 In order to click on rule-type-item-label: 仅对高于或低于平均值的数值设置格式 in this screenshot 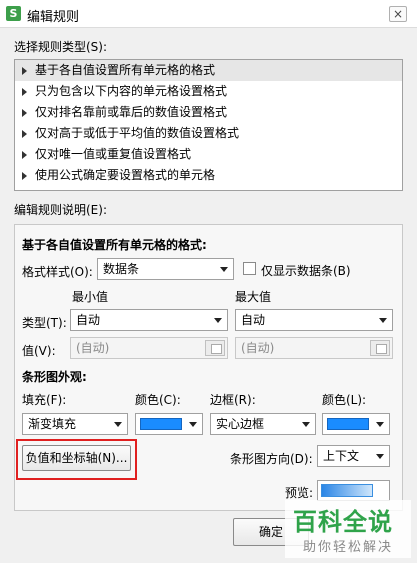, I will do `click(137, 133)`.